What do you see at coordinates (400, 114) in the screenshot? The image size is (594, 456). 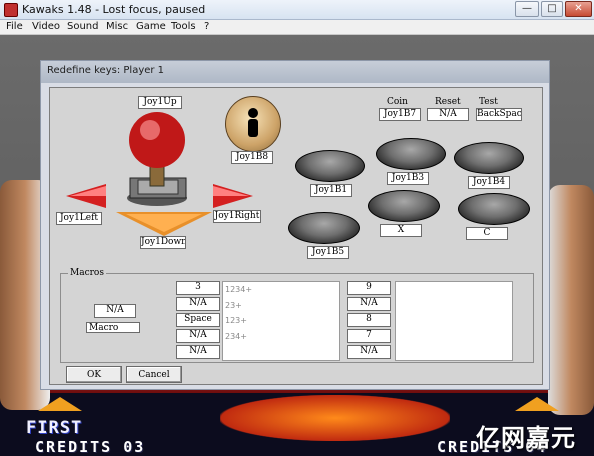 I see `coin-key-field: Joy1B7` at bounding box center [400, 114].